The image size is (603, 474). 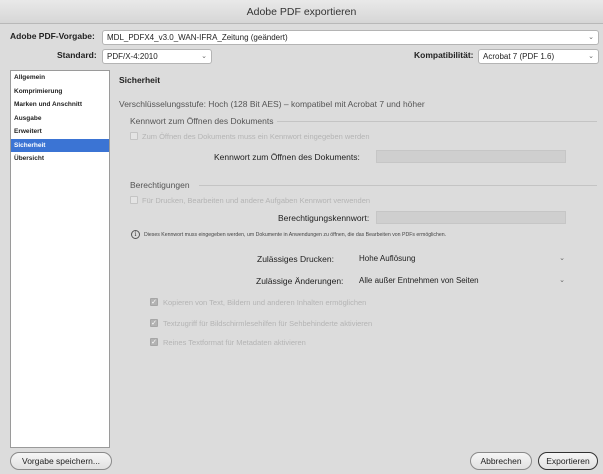 What do you see at coordinates (134, 136) in the screenshot?
I see `open-password-checkbox` at bounding box center [134, 136].